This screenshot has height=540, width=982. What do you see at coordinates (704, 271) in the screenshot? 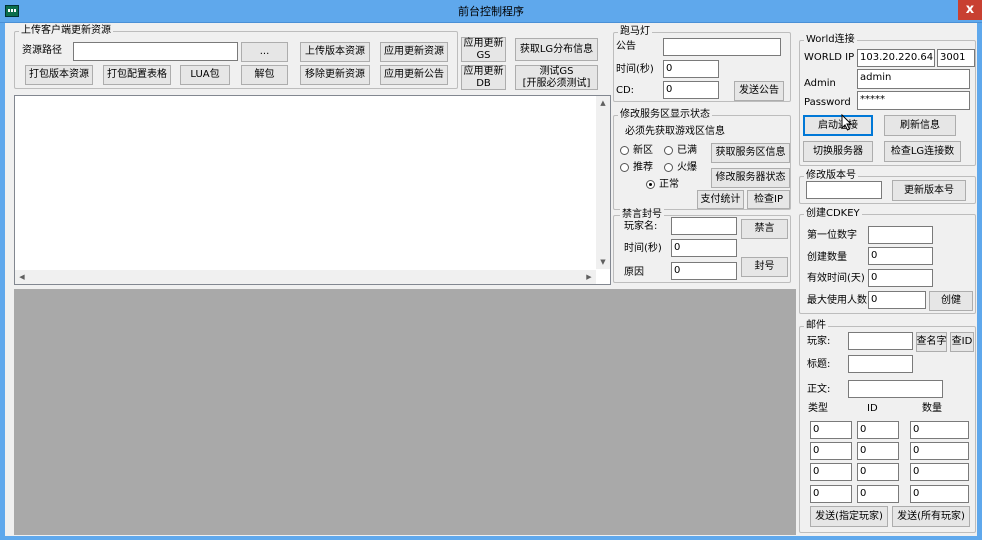
I see `ban-reason-input: 0` at bounding box center [704, 271].